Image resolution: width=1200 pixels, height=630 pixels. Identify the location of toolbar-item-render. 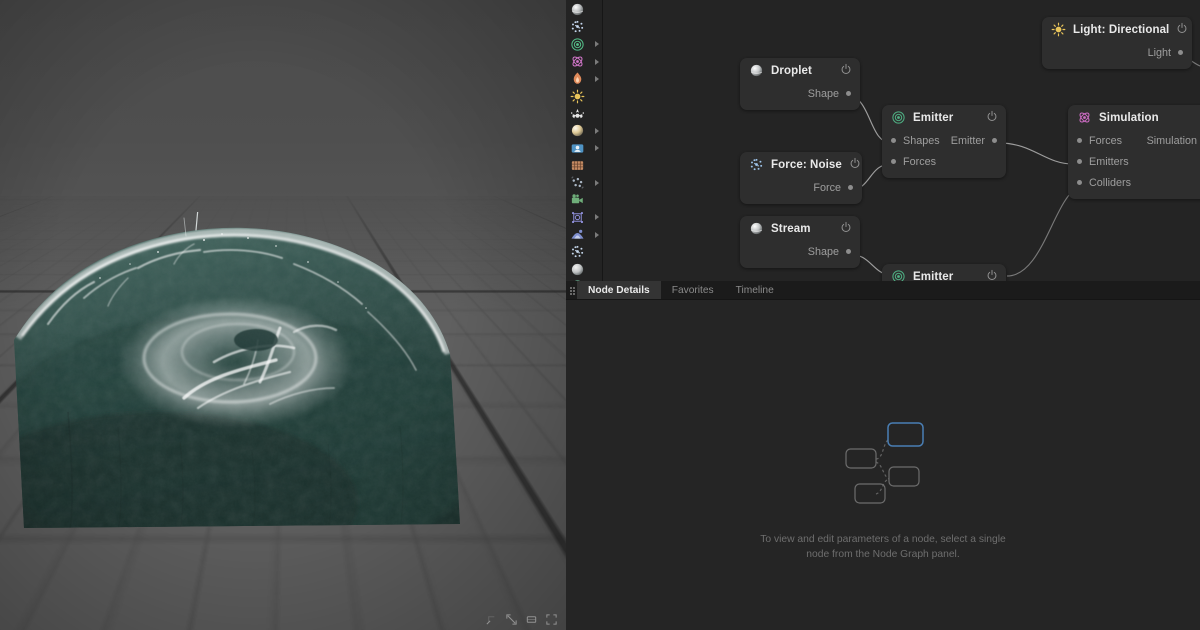
(584, 199).